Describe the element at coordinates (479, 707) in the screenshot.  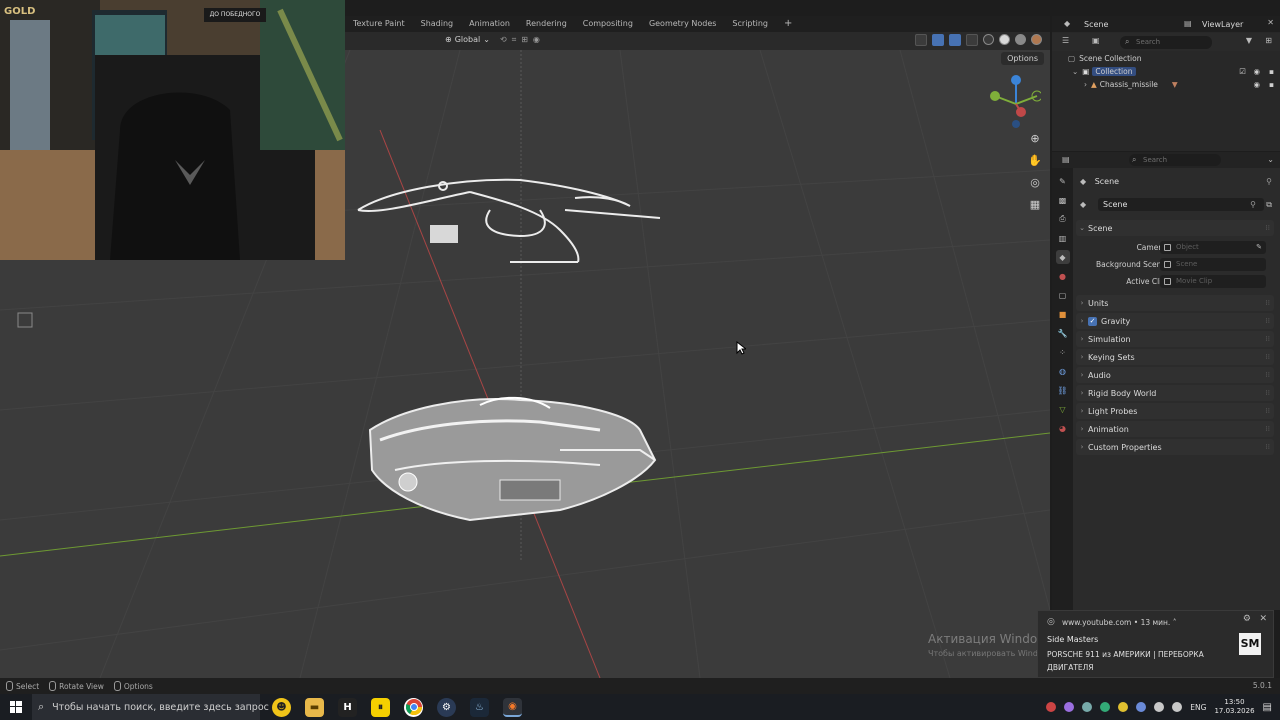
I see `steam-icon: ♨` at that location.